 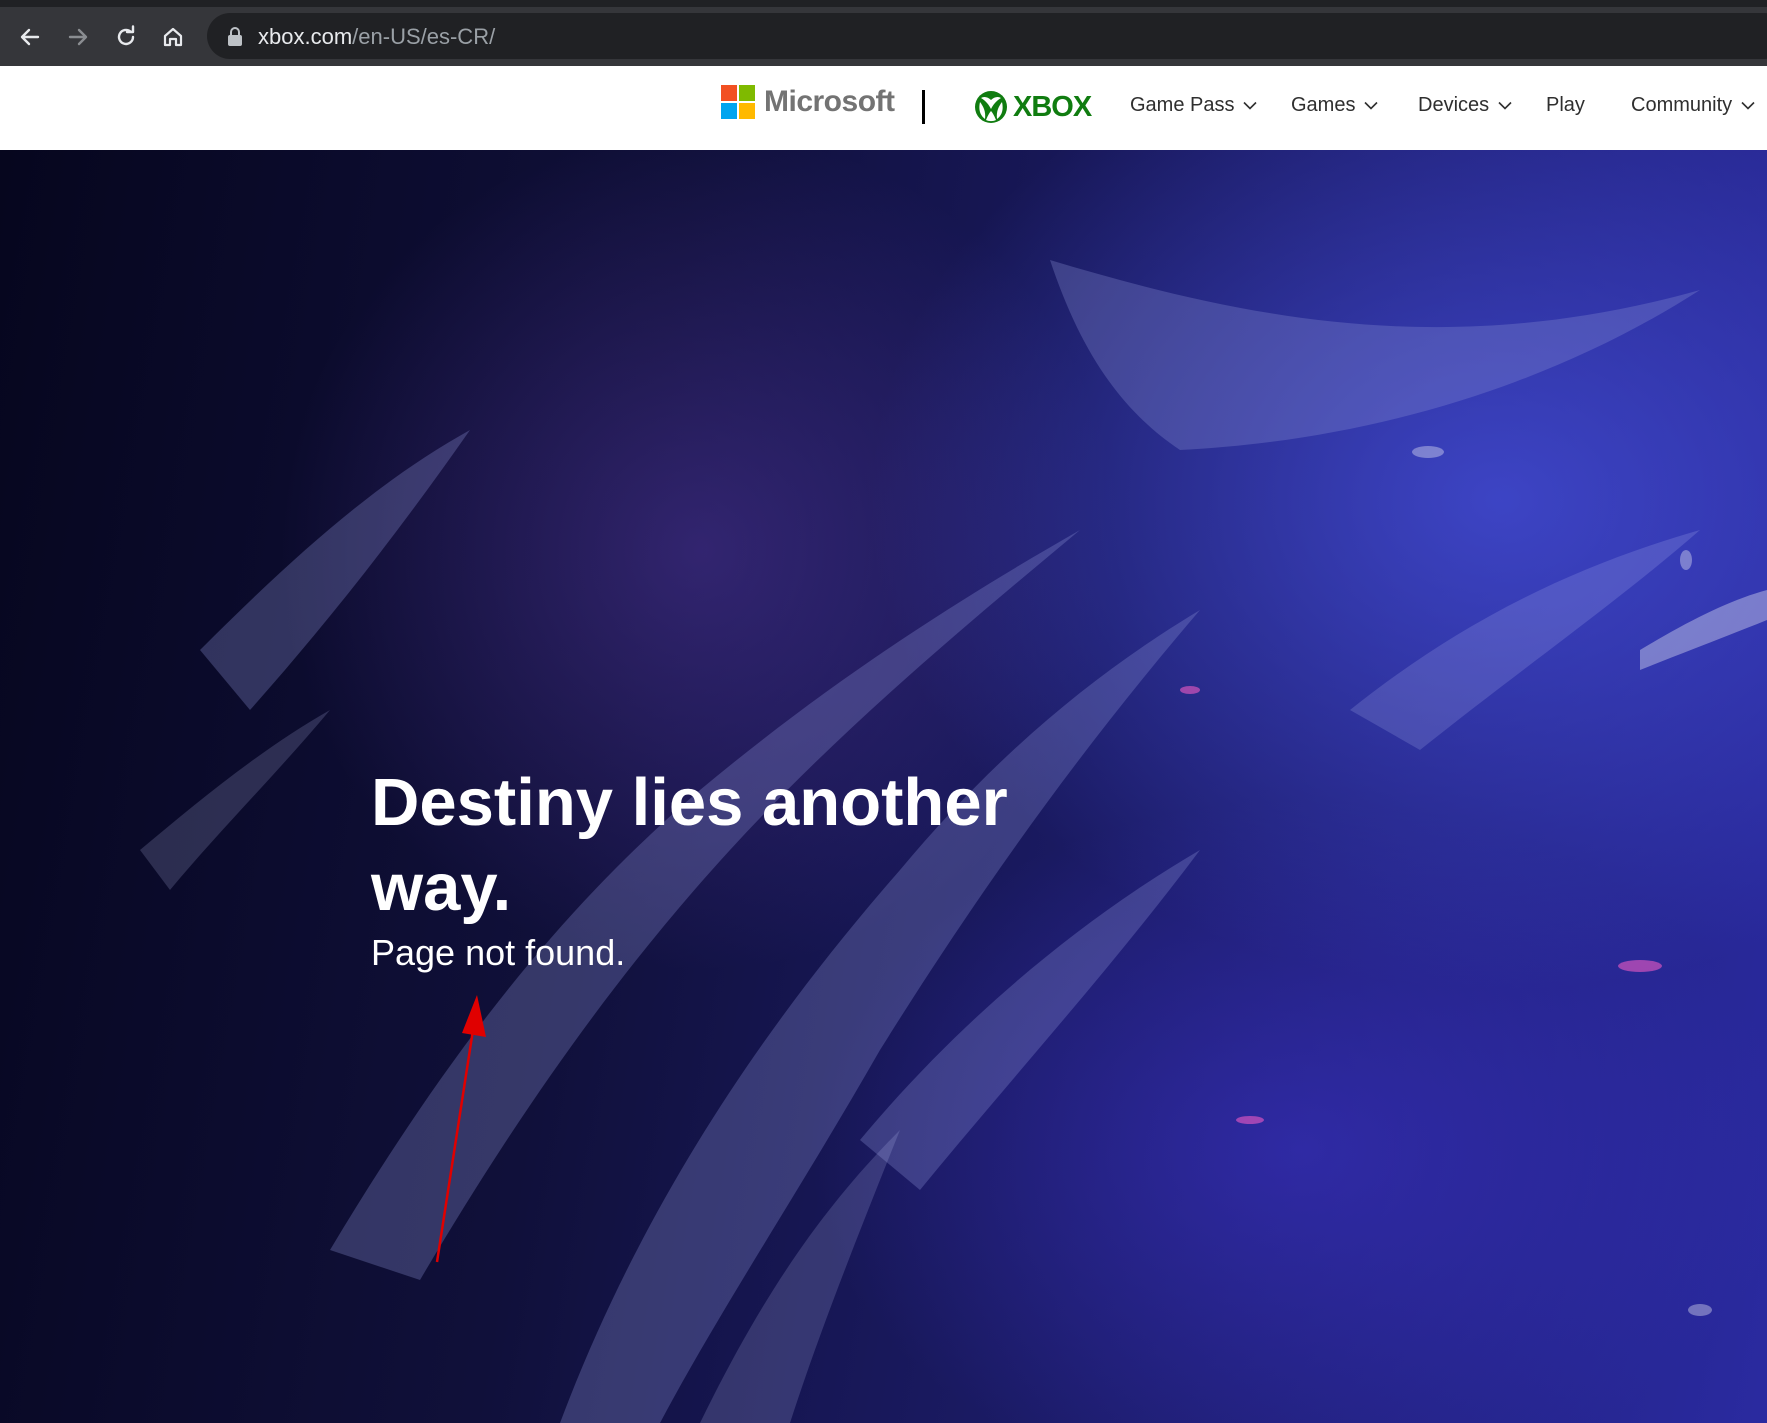 I want to click on nav-item-devices: Devices, so click(x=1465, y=105).